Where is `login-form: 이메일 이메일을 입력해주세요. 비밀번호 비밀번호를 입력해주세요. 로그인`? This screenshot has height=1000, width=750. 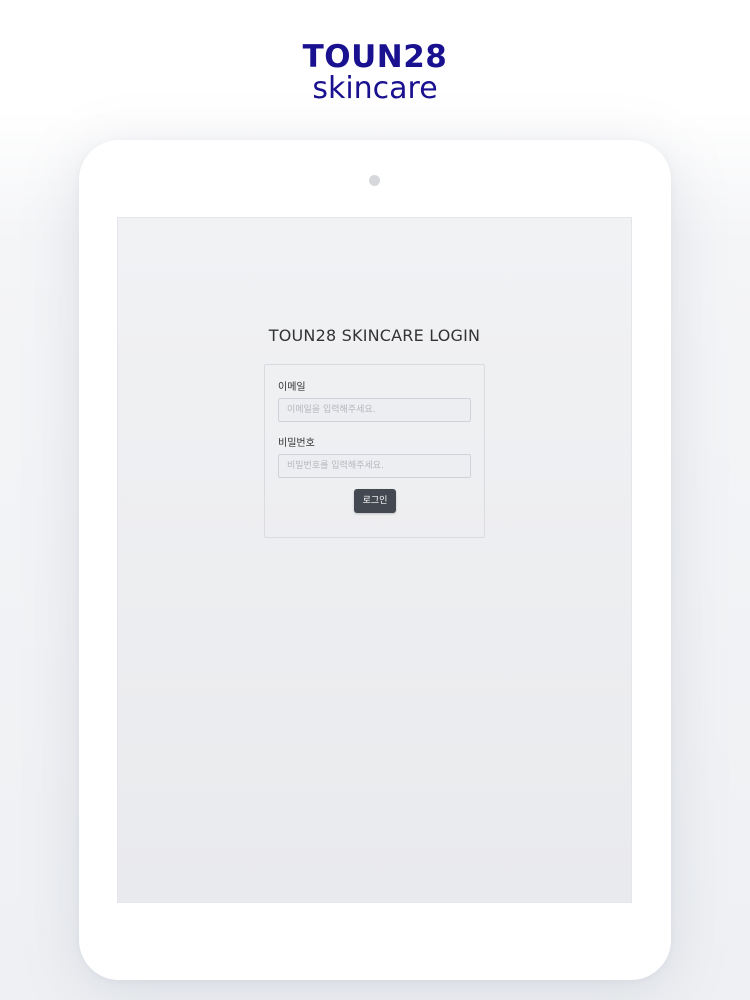
login-form: 이메일 이메일을 입력해주세요. 비밀번호 비밀번호를 입력해주세요. 로그인 is located at coordinates (374, 451).